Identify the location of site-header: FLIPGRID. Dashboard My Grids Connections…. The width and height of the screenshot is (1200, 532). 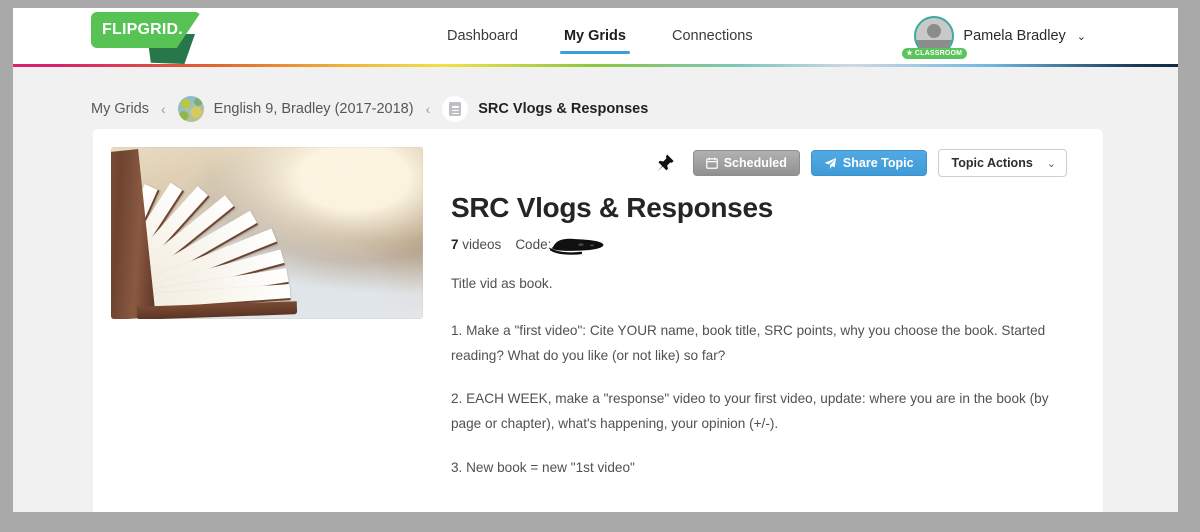
(595, 36).